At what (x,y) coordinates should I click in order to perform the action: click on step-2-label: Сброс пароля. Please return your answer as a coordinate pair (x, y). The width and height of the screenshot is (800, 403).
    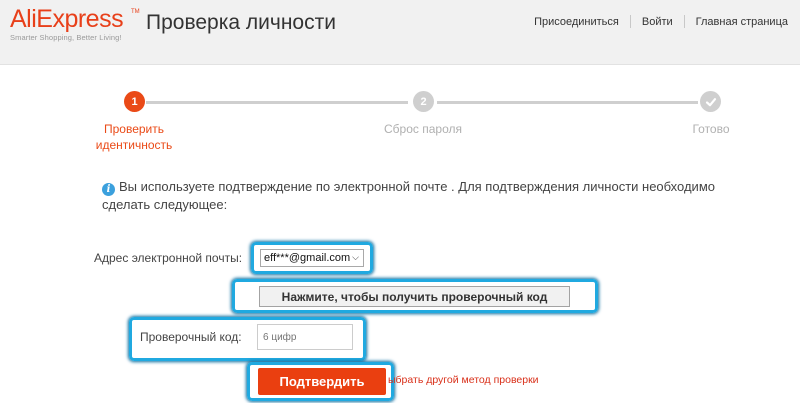
    Looking at the image, I should click on (423, 129).